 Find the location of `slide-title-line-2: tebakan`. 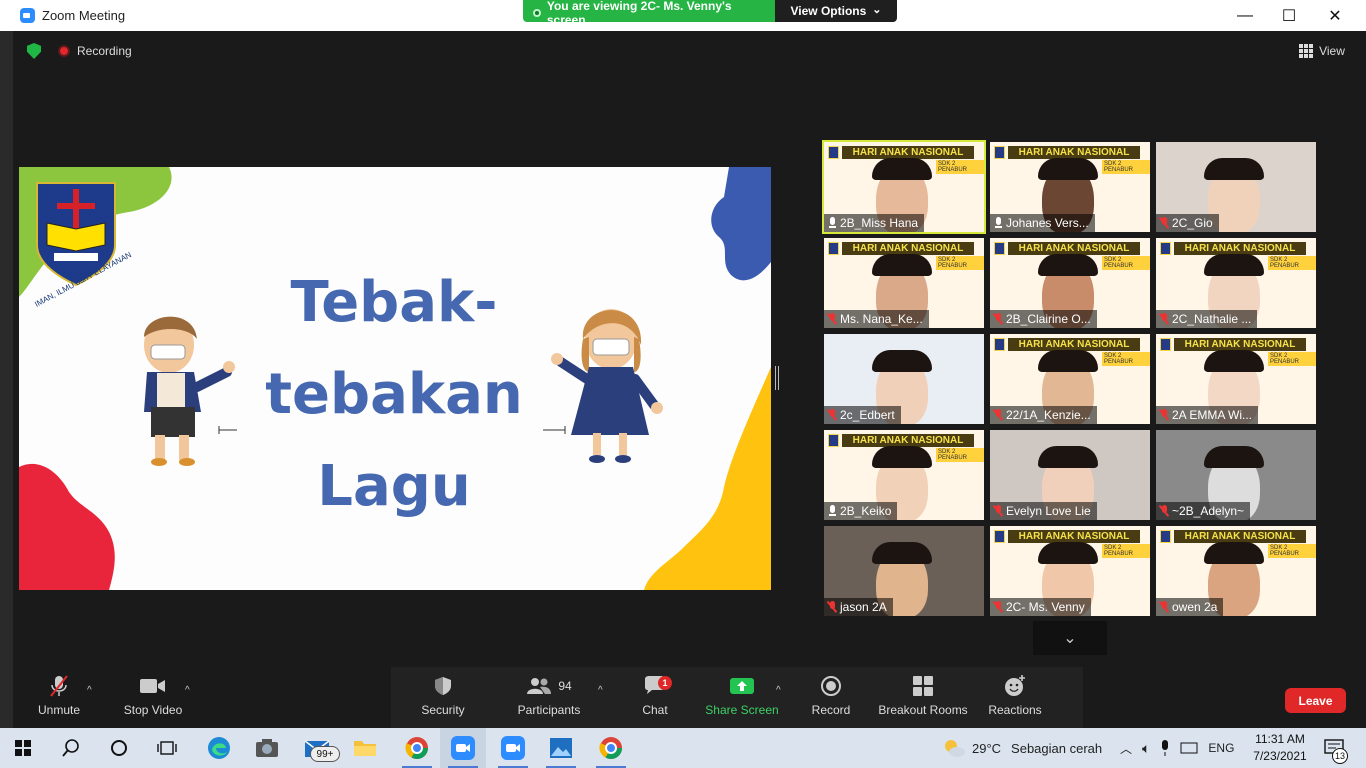

slide-title-line-2: tebakan is located at coordinates (394, 394).